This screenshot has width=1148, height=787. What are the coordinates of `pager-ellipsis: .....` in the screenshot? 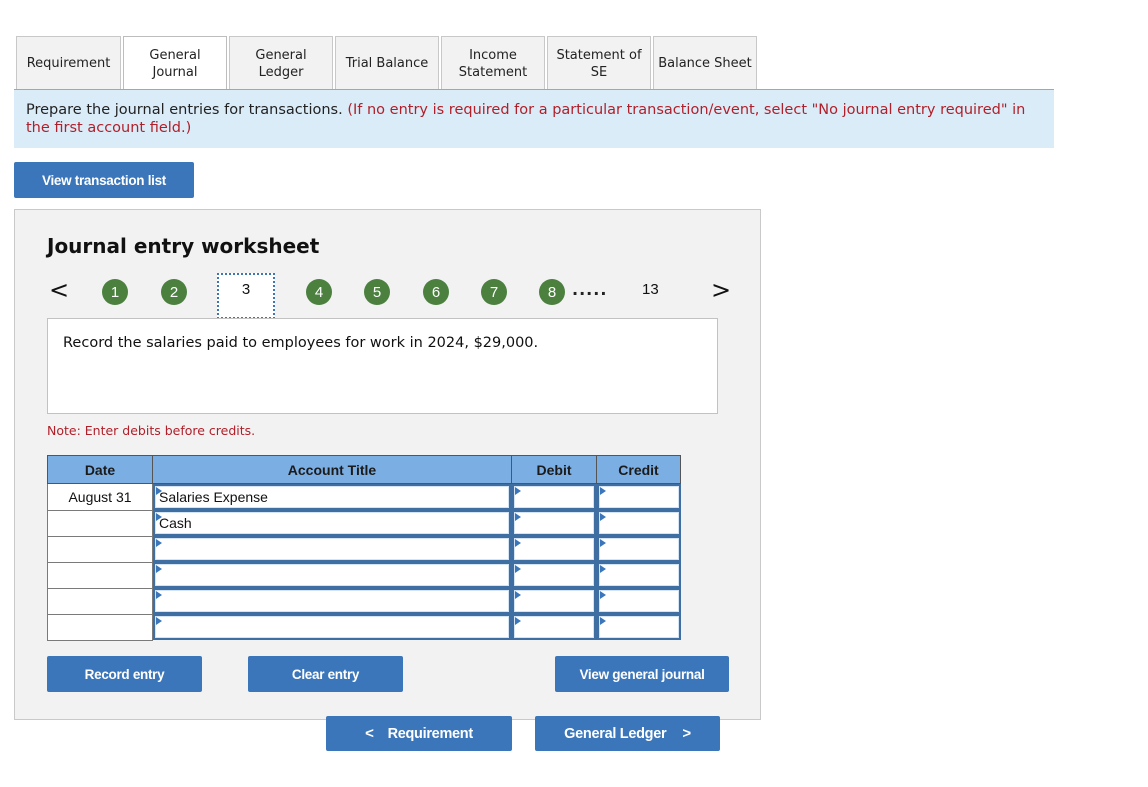 It's located at (590, 289).